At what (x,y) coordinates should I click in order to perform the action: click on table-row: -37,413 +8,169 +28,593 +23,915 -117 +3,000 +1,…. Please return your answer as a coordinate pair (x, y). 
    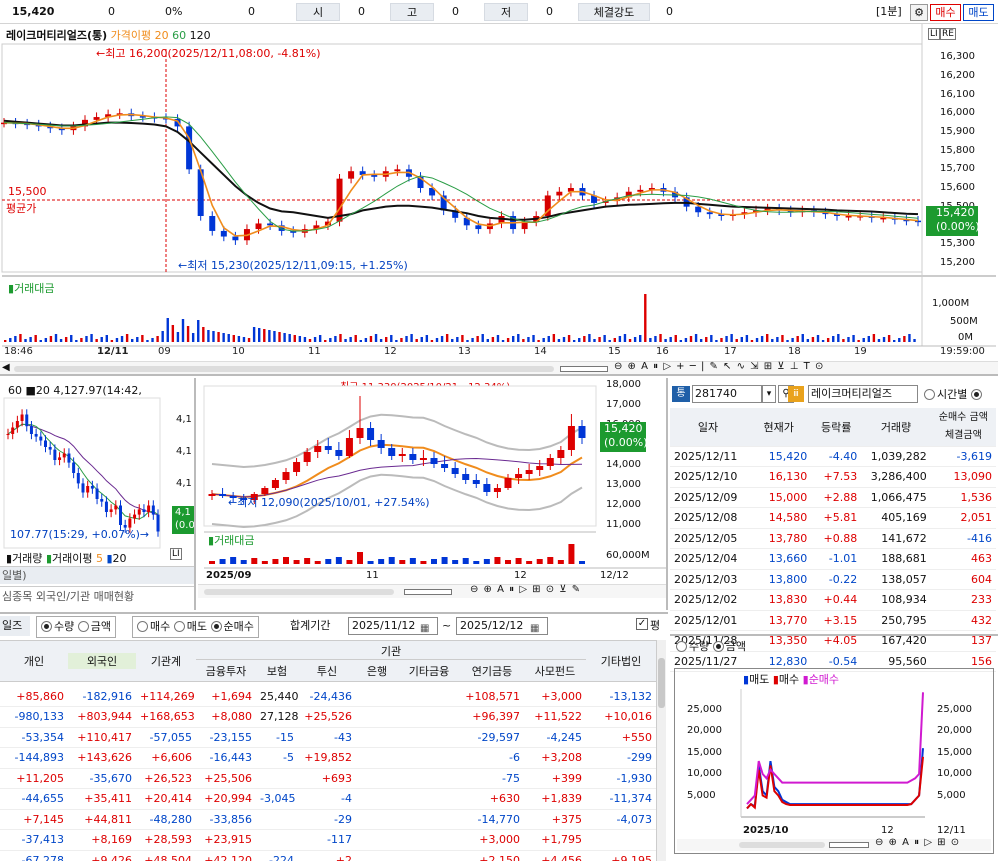
    Looking at the image, I should click on (328, 840).